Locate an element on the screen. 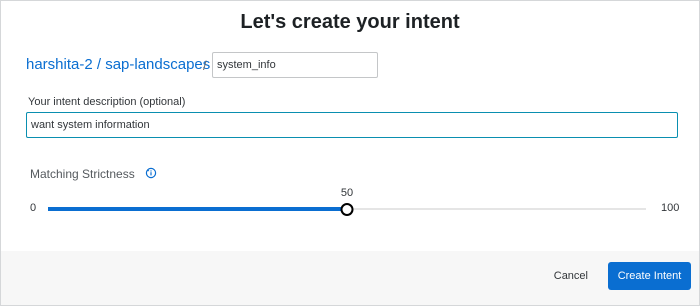  slider-min-label: 0 is located at coordinates (33, 208).